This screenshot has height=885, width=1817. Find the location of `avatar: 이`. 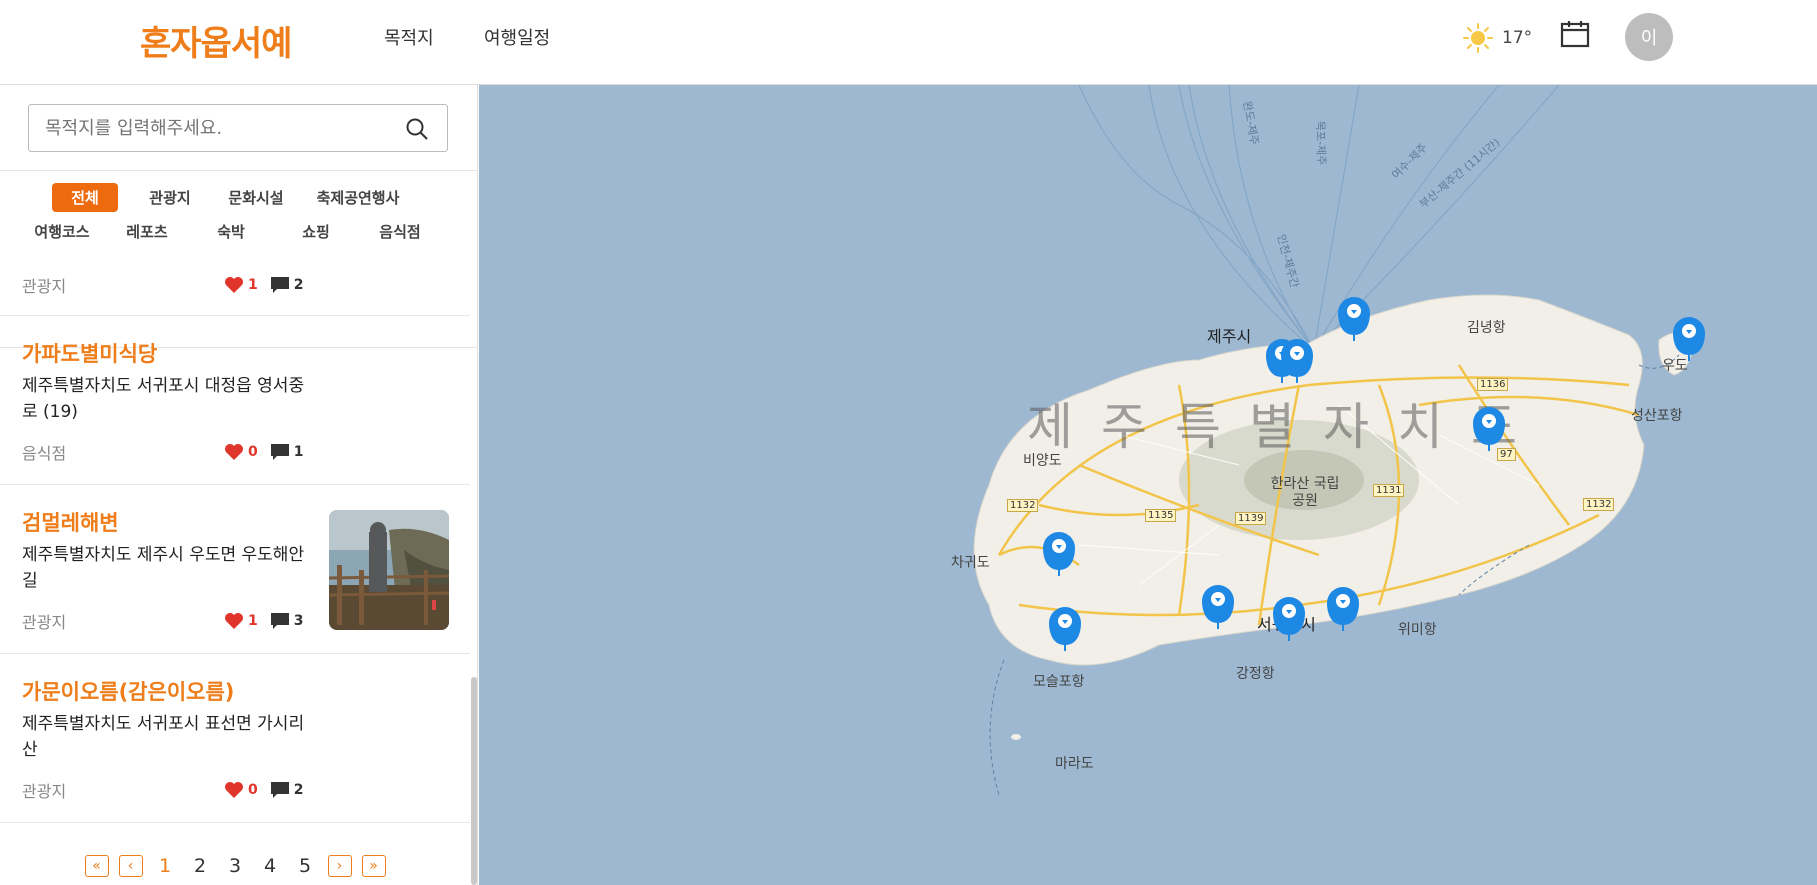

avatar: 이 is located at coordinates (1649, 37).